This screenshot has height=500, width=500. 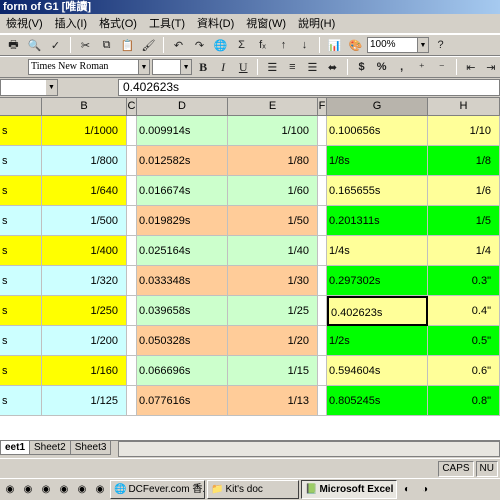 What do you see at coordinates (273, 401) in the screenshot?
I see `cell-e-10: 1/13` at bounding box center [273, 401].